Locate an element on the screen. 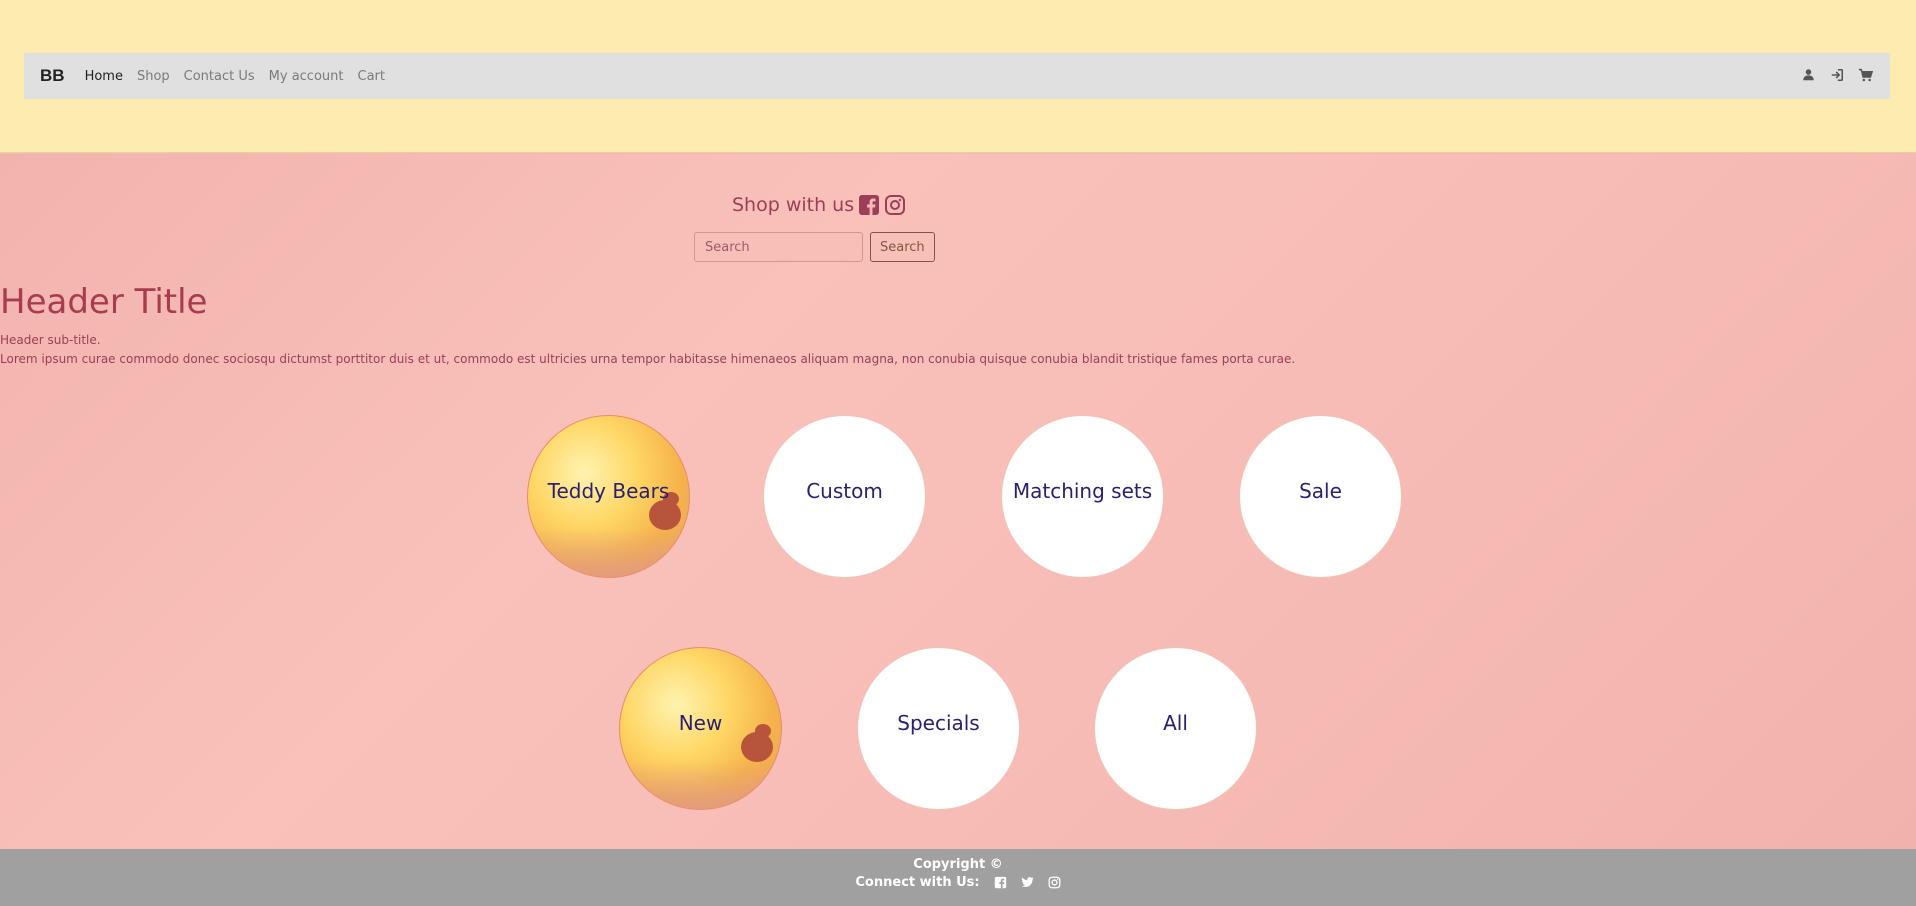  category-specials: Specials is located at coordinates (938, 728).